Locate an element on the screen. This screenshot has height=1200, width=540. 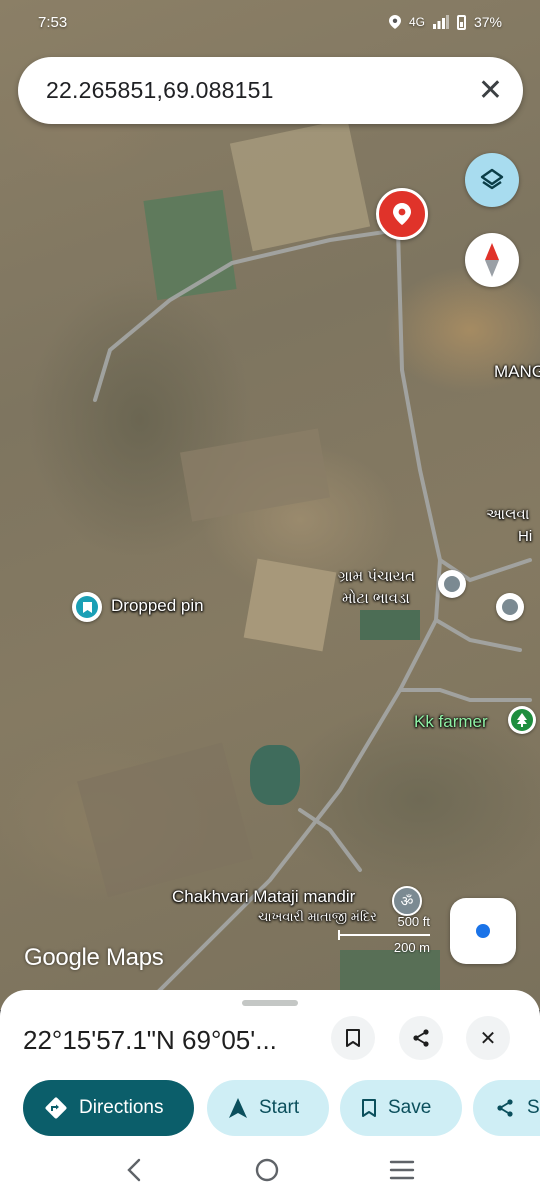
my-location-button is located at coordinates (483, 931).